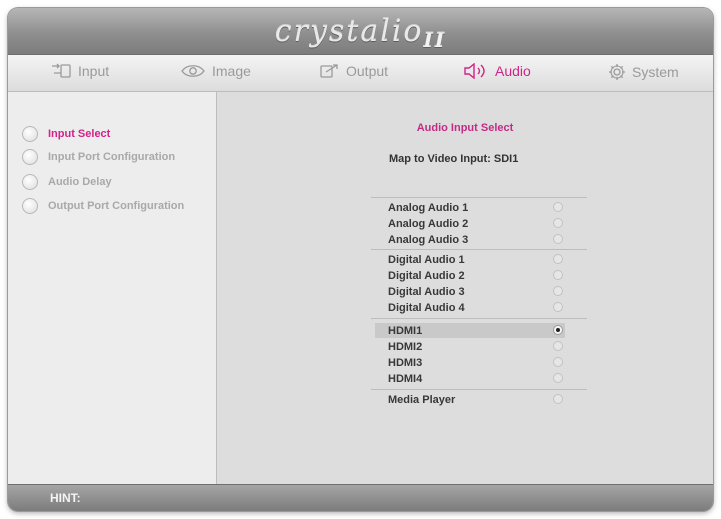 This screenshot has height=519, width=721. What do you see at coordinates (470, 362) in the screenshot?
I see `option-hdmi3: HDMI3` at bounding box center [470, 362].